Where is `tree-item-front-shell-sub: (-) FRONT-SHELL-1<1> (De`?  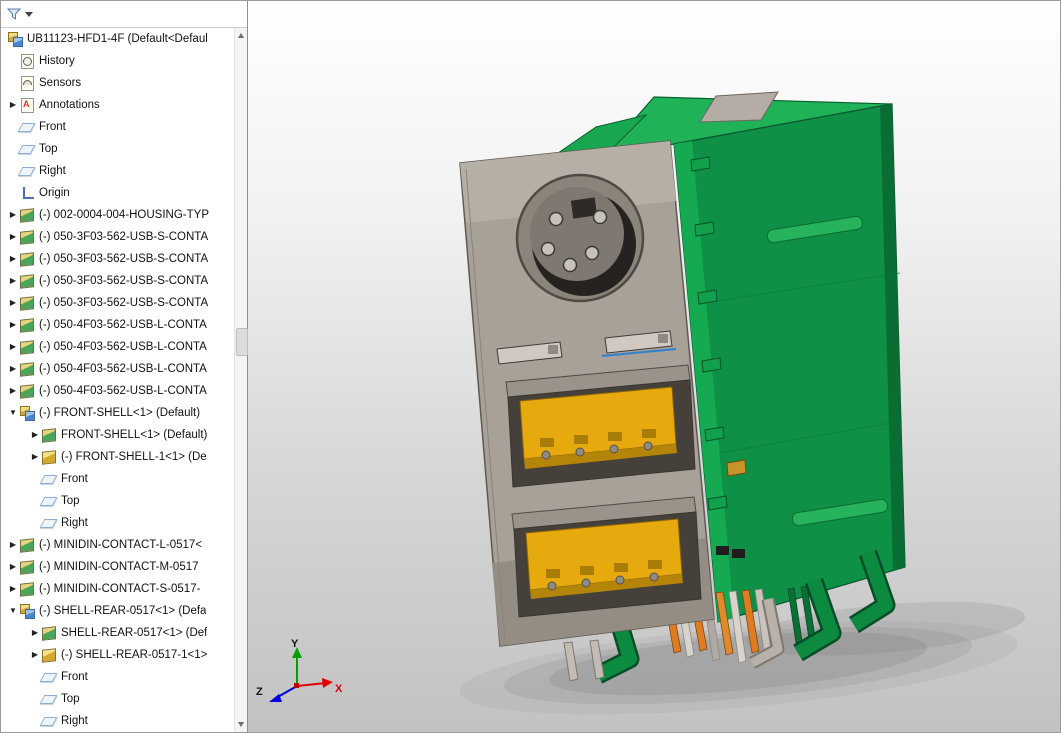 tree-item-front-shell-sub: (-) FRONT-SHELL-1<1> (De is located at coordinates (124, 457).